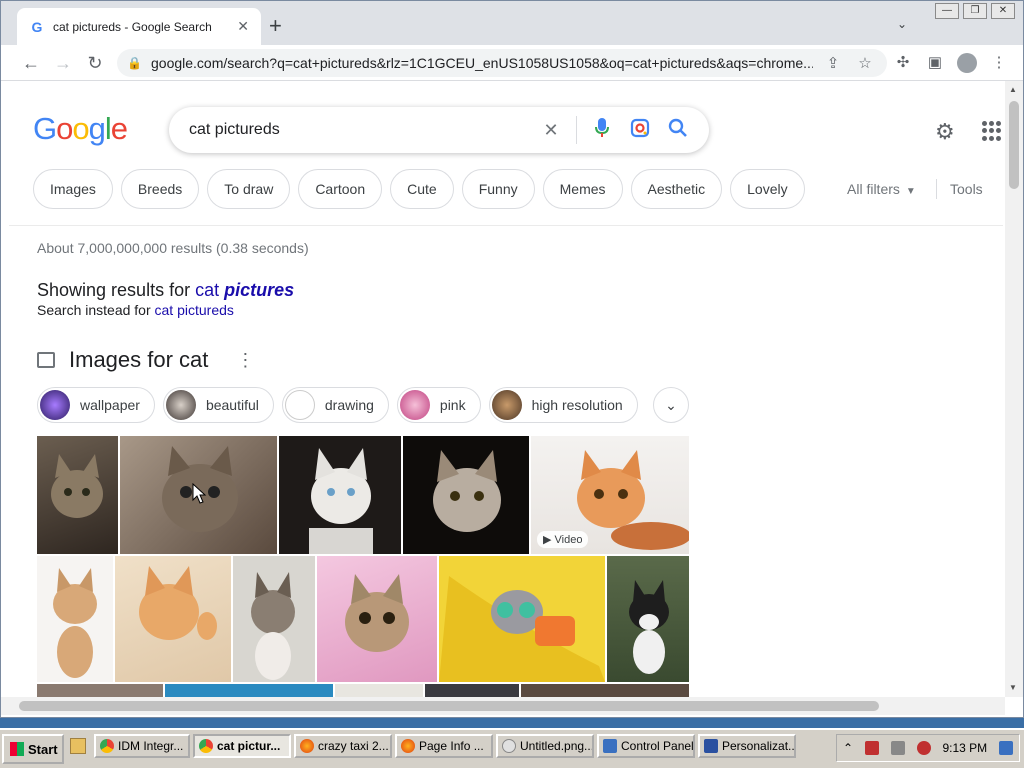  I want to click on lens-camera-icon, so click(640, 130).